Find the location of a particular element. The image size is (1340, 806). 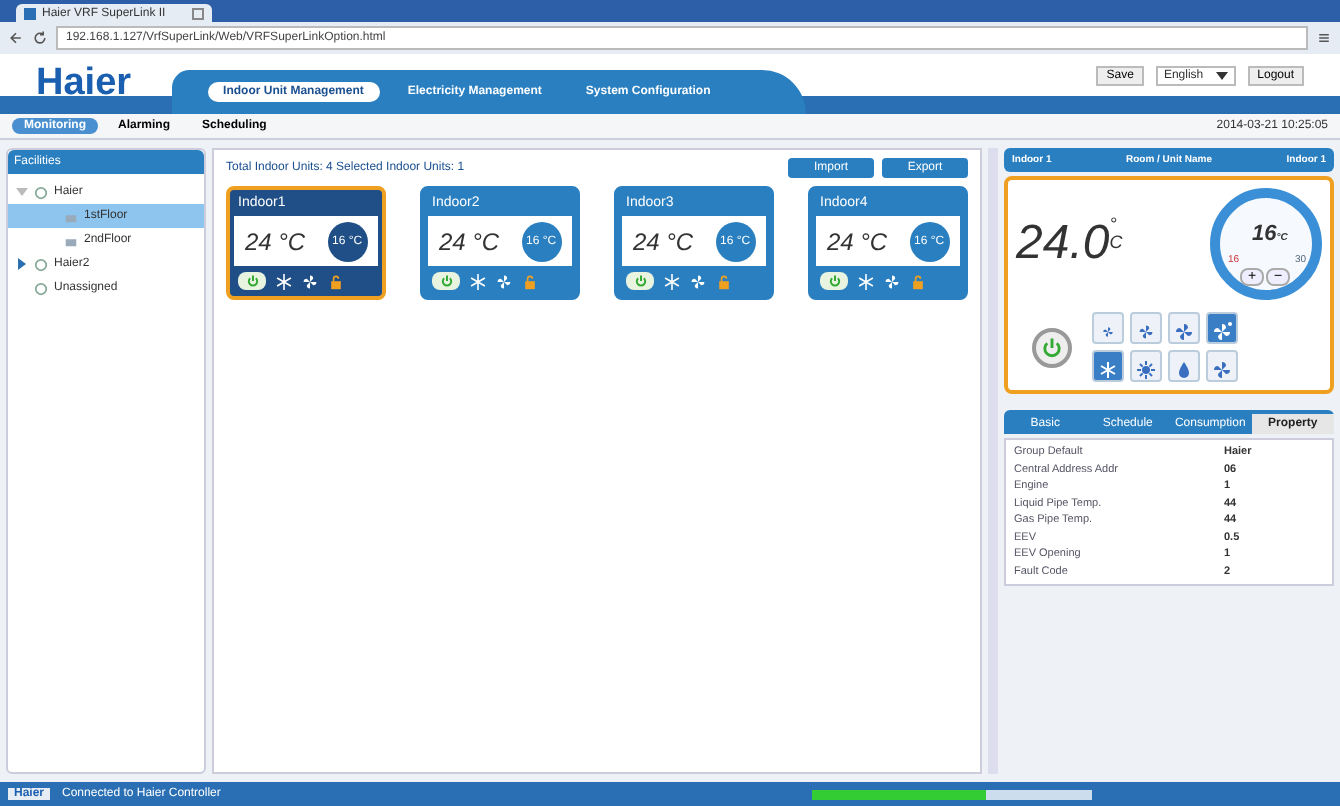

dropdown-icon is located at coordinates (1221, 76).